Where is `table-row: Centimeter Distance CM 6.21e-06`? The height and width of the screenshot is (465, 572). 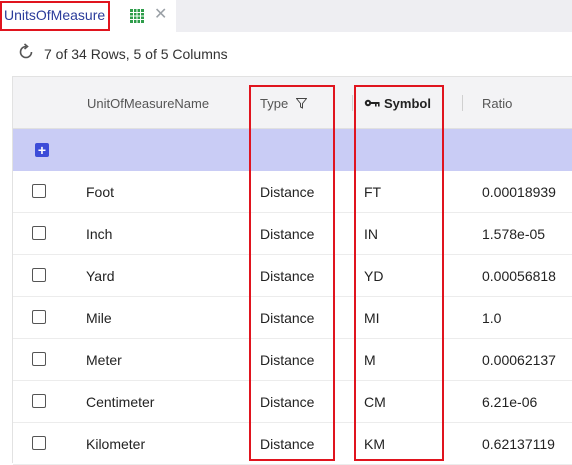 table-row: Centimeter Distance CM 6.21e-06 is located at coordinates (292, 402).